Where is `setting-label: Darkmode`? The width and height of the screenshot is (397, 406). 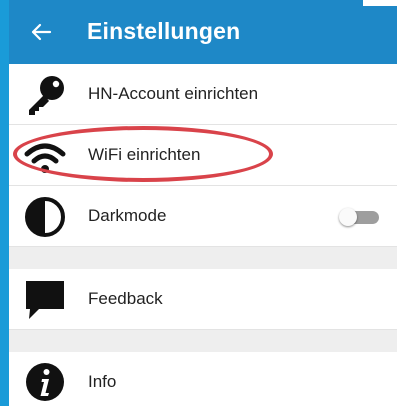
setting-label: Darkmode is located at coordinates (127, 215).